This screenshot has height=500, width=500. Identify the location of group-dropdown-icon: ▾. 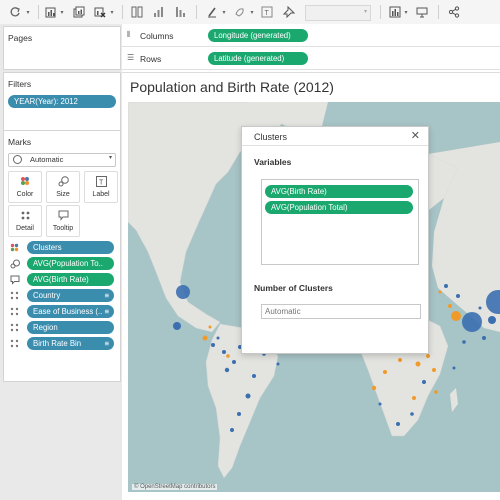
(252, 12).